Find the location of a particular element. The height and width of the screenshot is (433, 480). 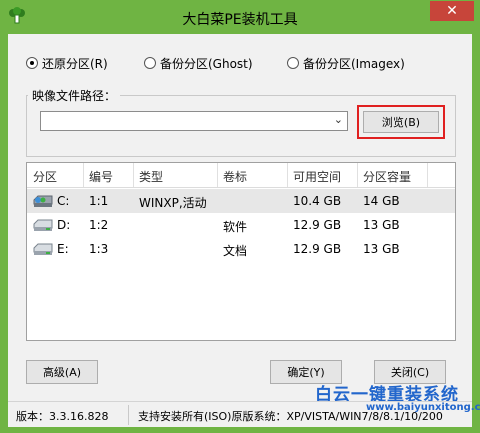

cell-label: 文档 is located at coordinates (235, 251).